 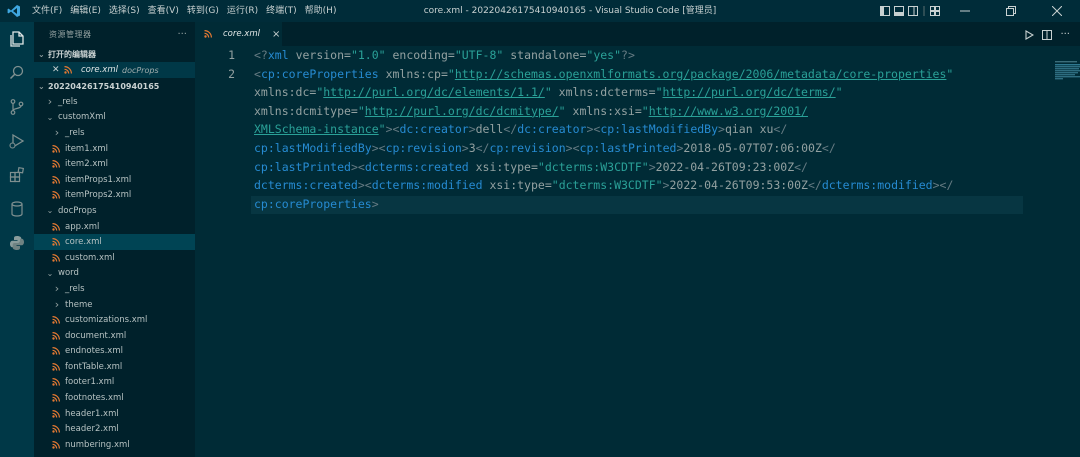 I want to click on tree-folder: ⌄ customXml, so click(x=114, y=118).